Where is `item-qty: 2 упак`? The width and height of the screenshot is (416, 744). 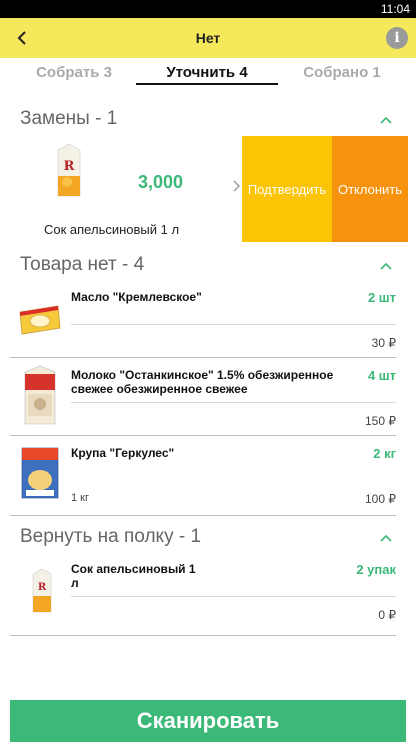 item-qty: 2 упак is located at coordinates (376, 569).